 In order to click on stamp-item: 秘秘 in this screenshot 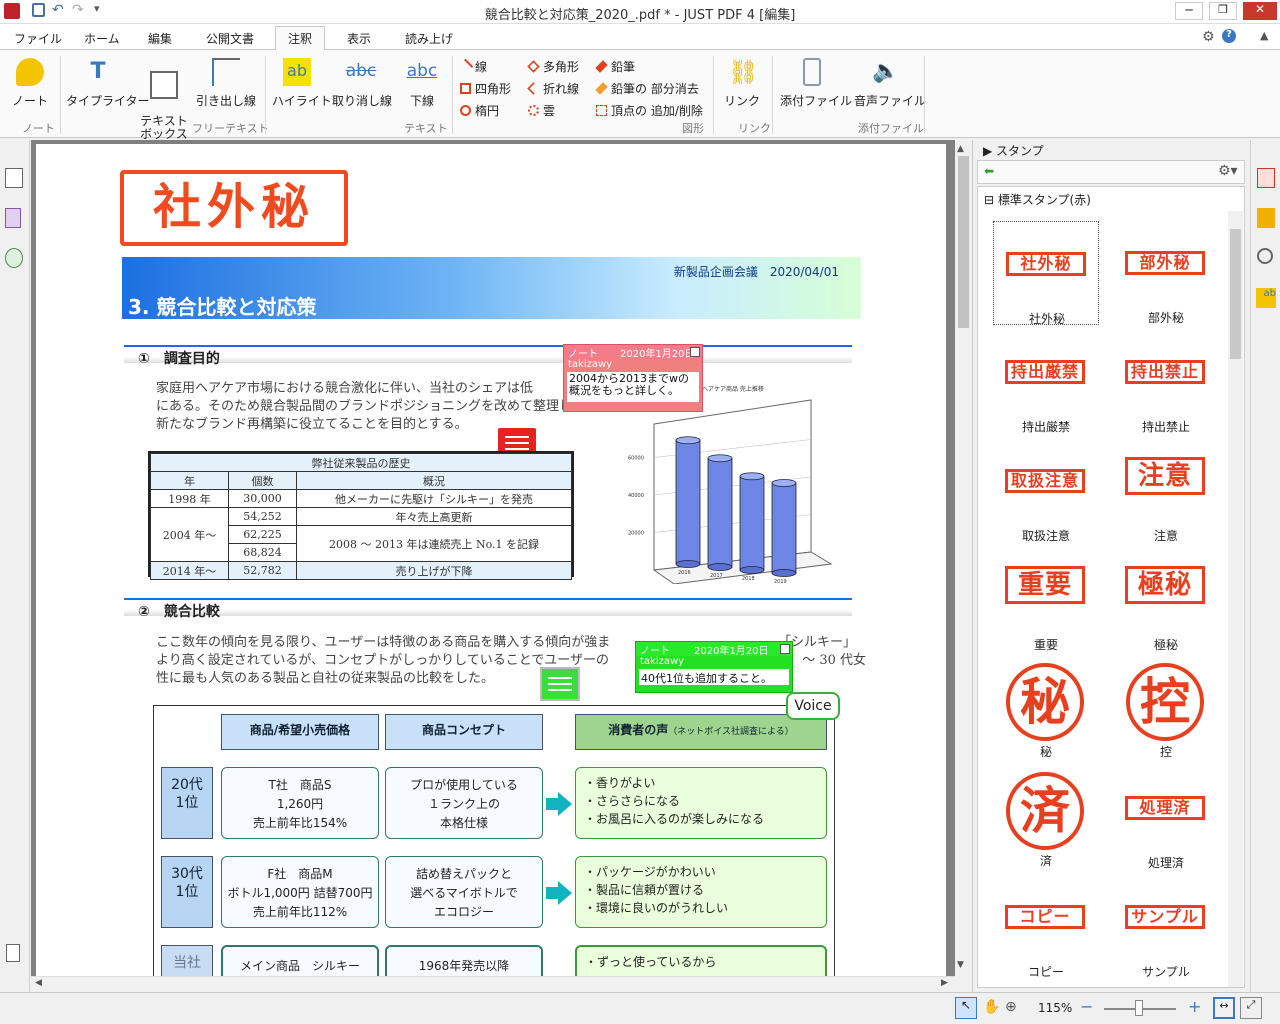, I will do `click(1046, 709)`.